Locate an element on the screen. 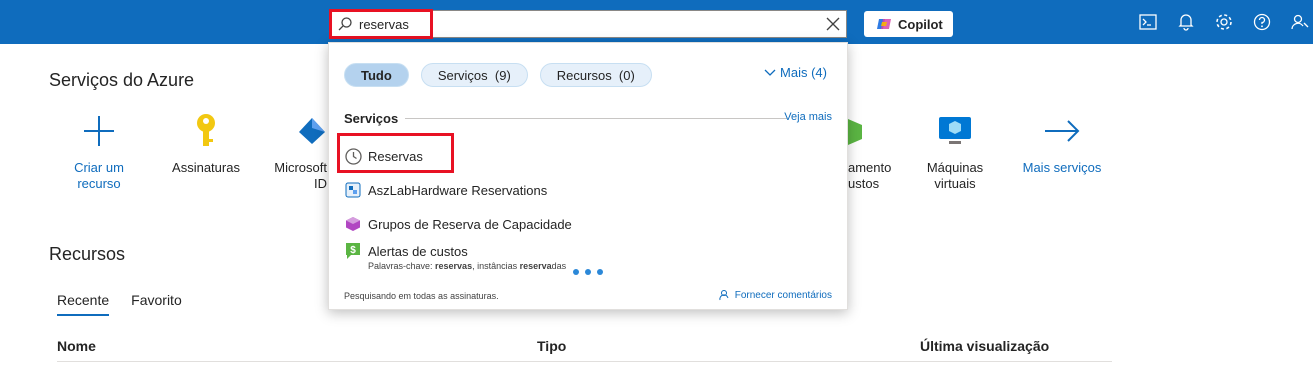 Image resolution: width=1313 pixels, height=365 pixels. resources-tabs: Recente Favorito is located at coordinates (119, 304).